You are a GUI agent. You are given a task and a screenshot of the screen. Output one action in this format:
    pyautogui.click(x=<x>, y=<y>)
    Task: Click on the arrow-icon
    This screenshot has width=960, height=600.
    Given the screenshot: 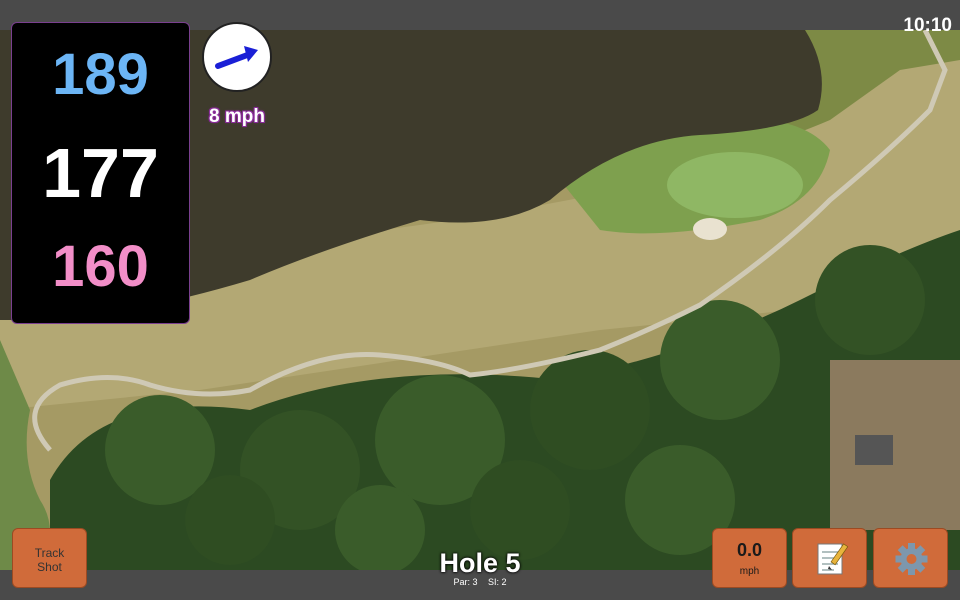 What is the action you would take?
    pyautogui.click(x=236, y=57)
    